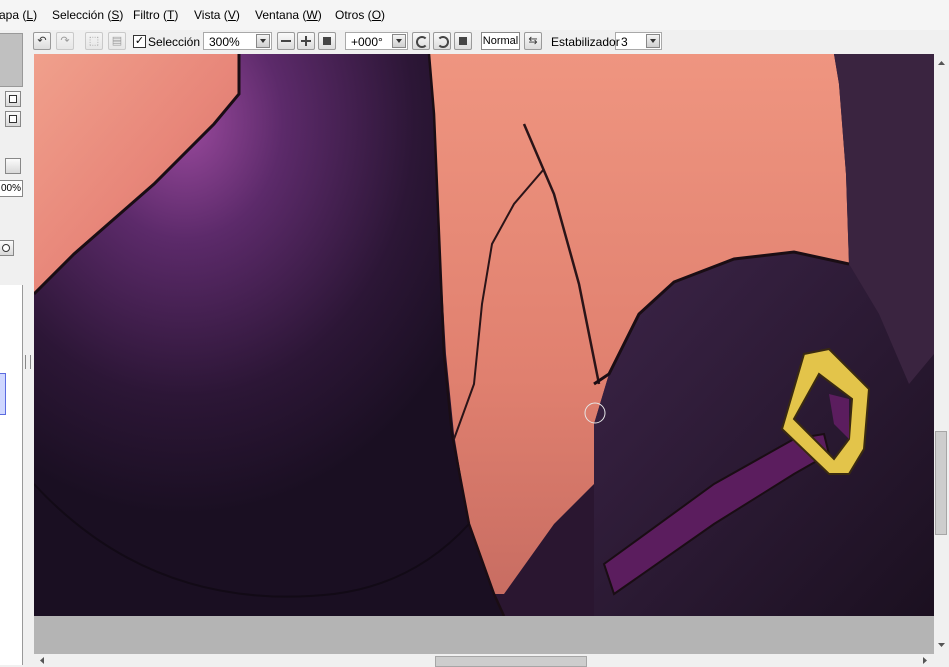 This screenshot has height=667, width=949. I want to click on minus-icon, so click(286, 41).